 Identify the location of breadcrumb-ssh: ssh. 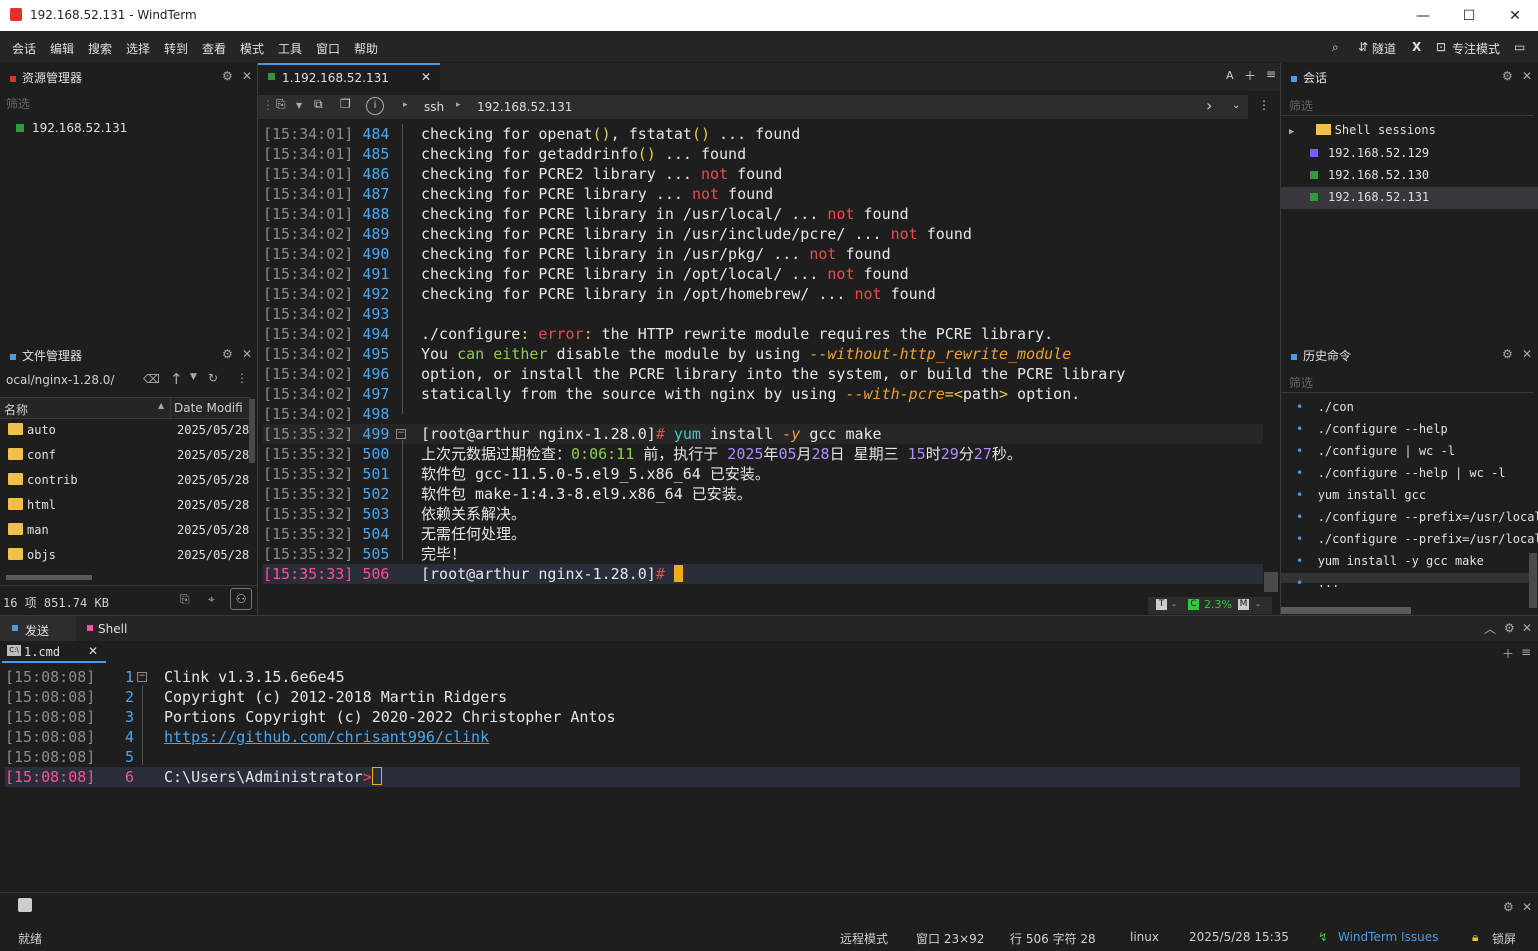
(434, 107).